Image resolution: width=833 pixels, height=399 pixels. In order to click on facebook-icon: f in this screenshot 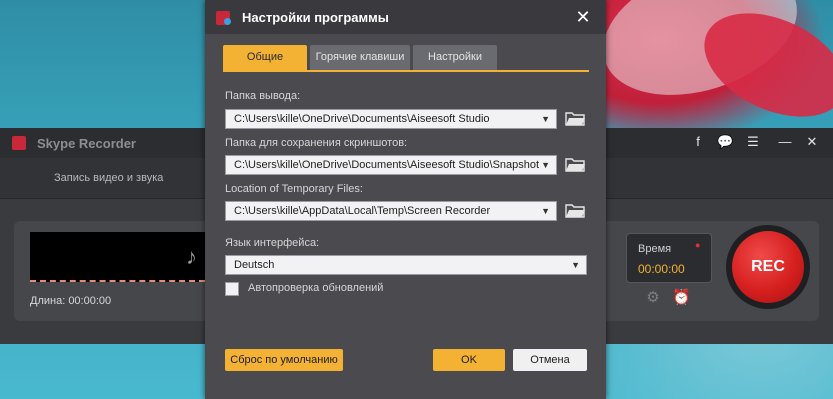, I will do `click(698, 142)`.